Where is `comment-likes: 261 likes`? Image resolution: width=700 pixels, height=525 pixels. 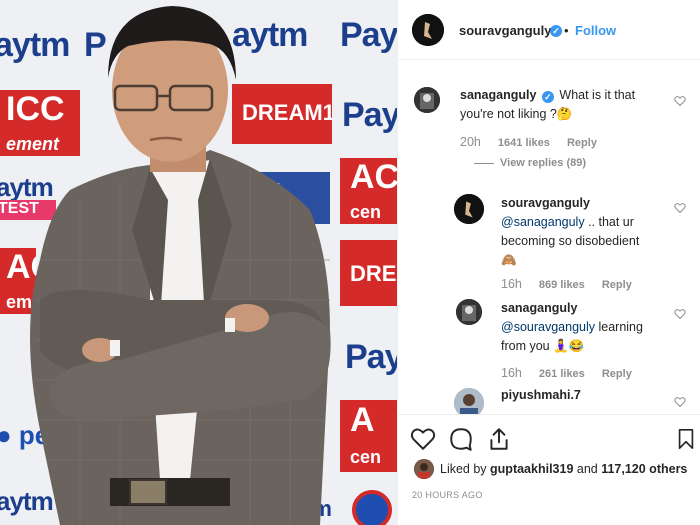
comment-likes: 261 likes is located at coordinates (562, 374).